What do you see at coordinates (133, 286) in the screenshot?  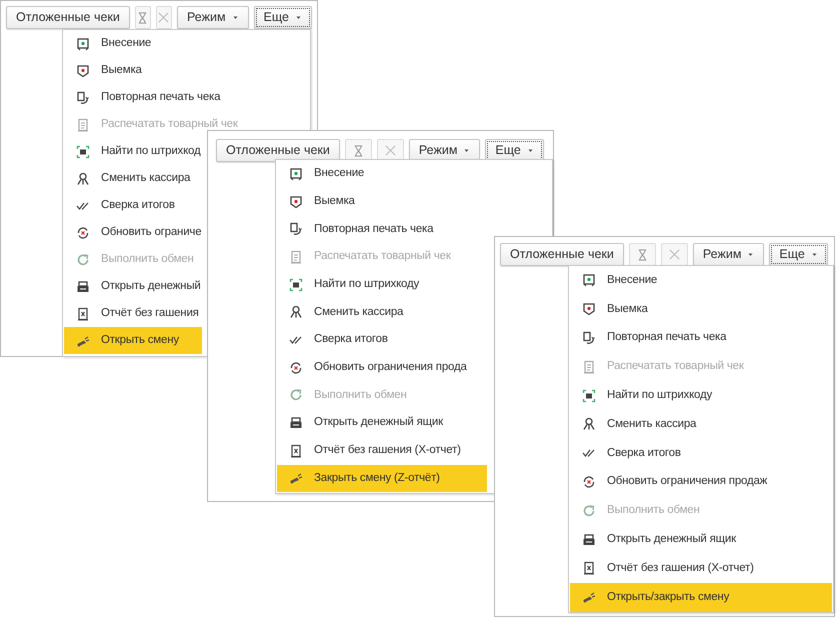 I see `menu-item: Открыть денежный` at bounding box center [133, 286].